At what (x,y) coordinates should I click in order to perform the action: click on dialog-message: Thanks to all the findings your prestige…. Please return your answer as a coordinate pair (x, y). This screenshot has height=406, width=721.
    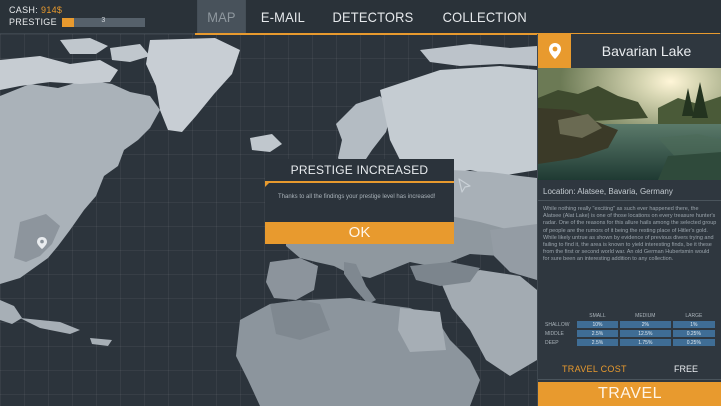
    Looking at the image, I should click on (357, 197).